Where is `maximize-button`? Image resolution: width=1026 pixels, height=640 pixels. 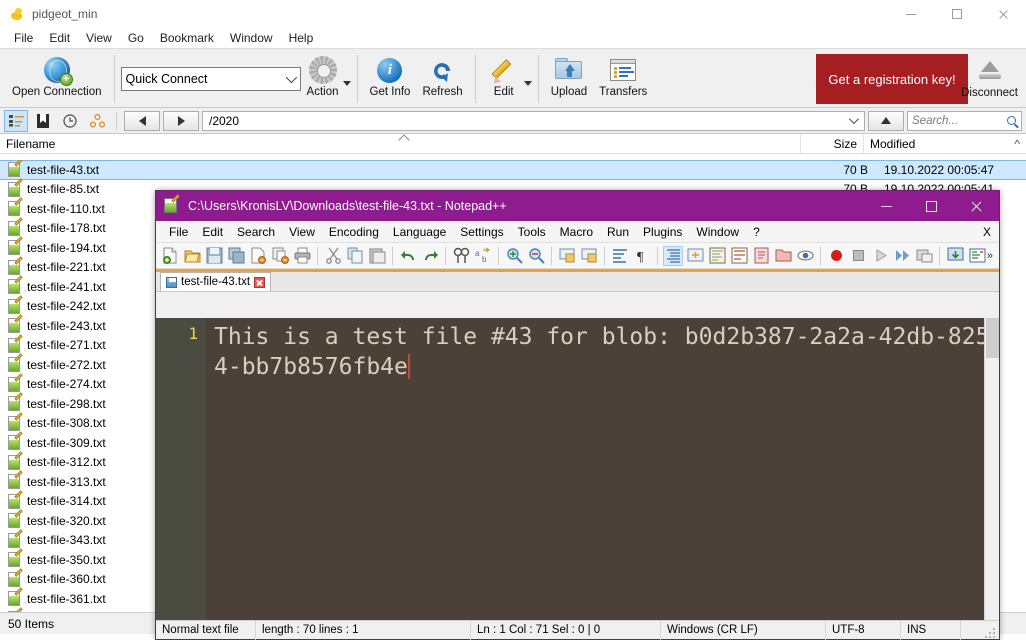 maximize-button is located at coordinates (957, 14).